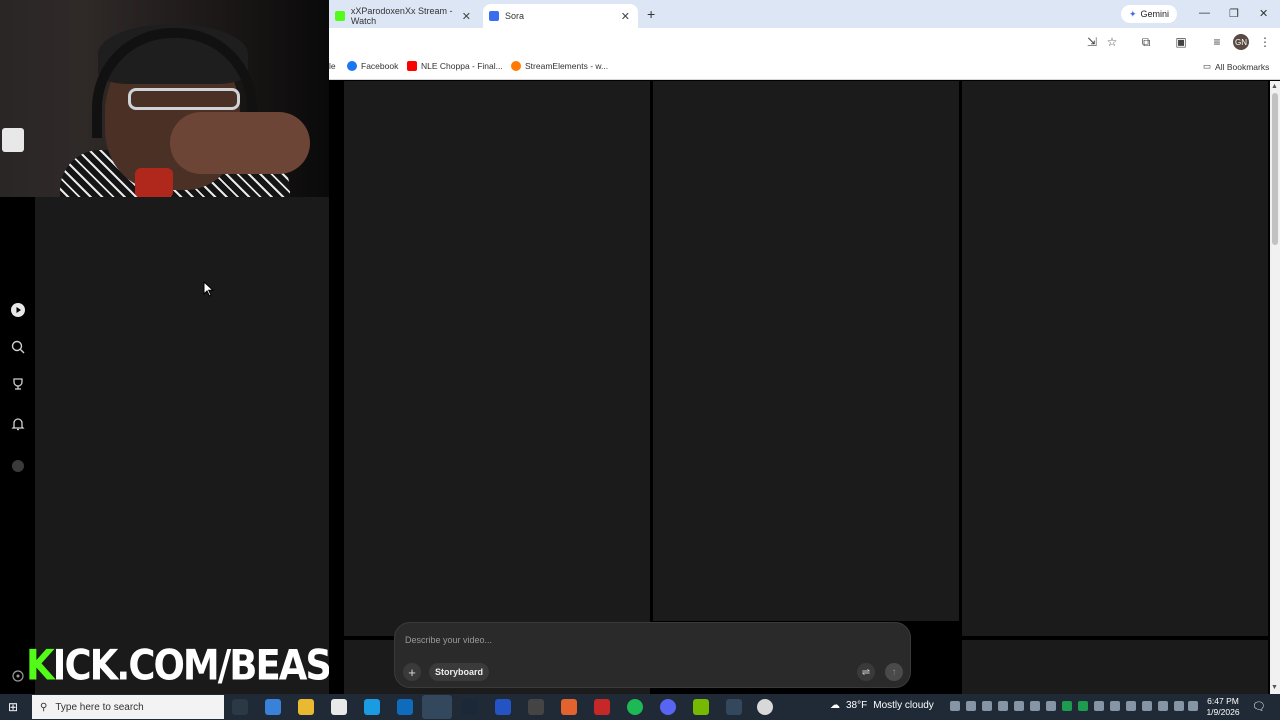  I want to click on gemini-button: ✦ Gemini, so click(1149, 14).